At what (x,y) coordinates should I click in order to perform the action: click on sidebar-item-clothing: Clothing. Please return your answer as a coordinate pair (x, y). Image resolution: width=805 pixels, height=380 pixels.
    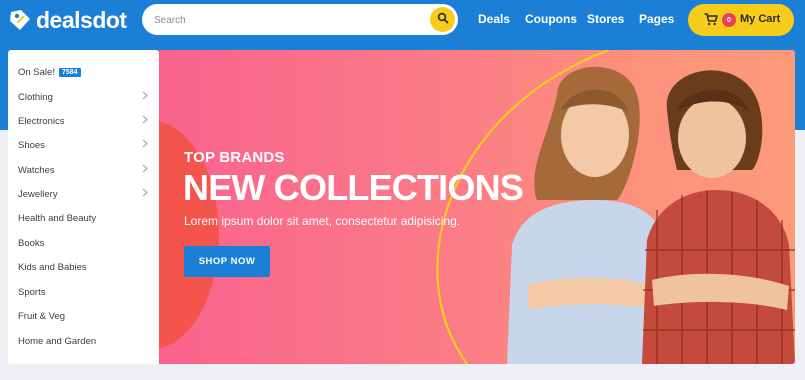
    Looking at the image, I should click on (83, 97).